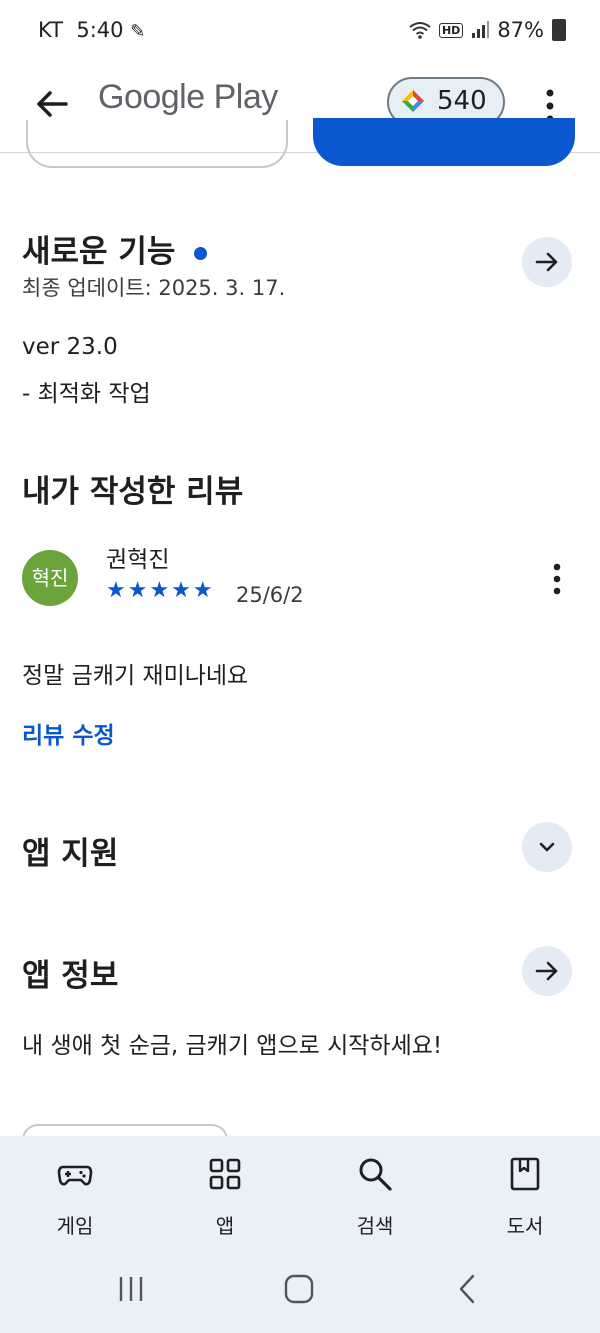  Describe the element at coordinates (75, 1191) in the screenshot. I see `nav-games: 게임` at that location.